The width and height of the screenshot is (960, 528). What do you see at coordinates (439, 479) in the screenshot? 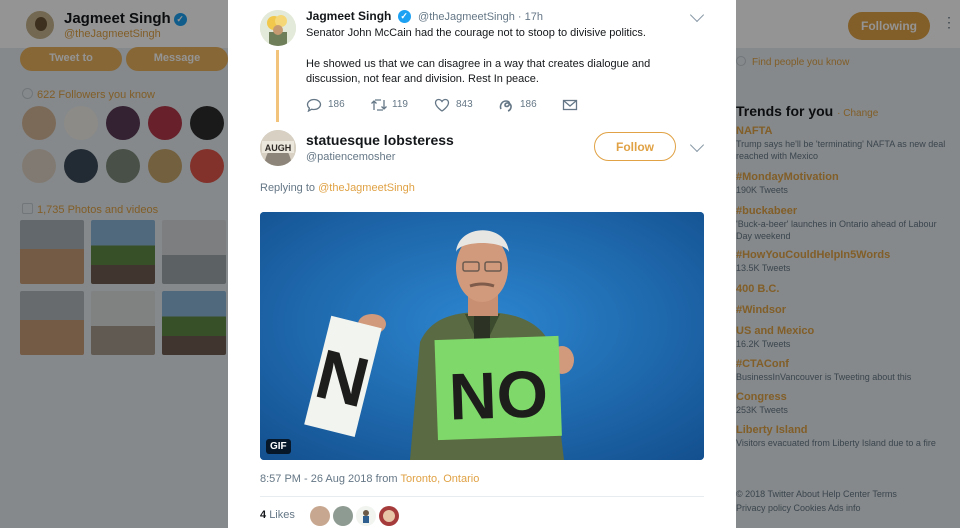
I see `tweet-location-link: Toronto, Ontario` at bounding box center [439, 479].